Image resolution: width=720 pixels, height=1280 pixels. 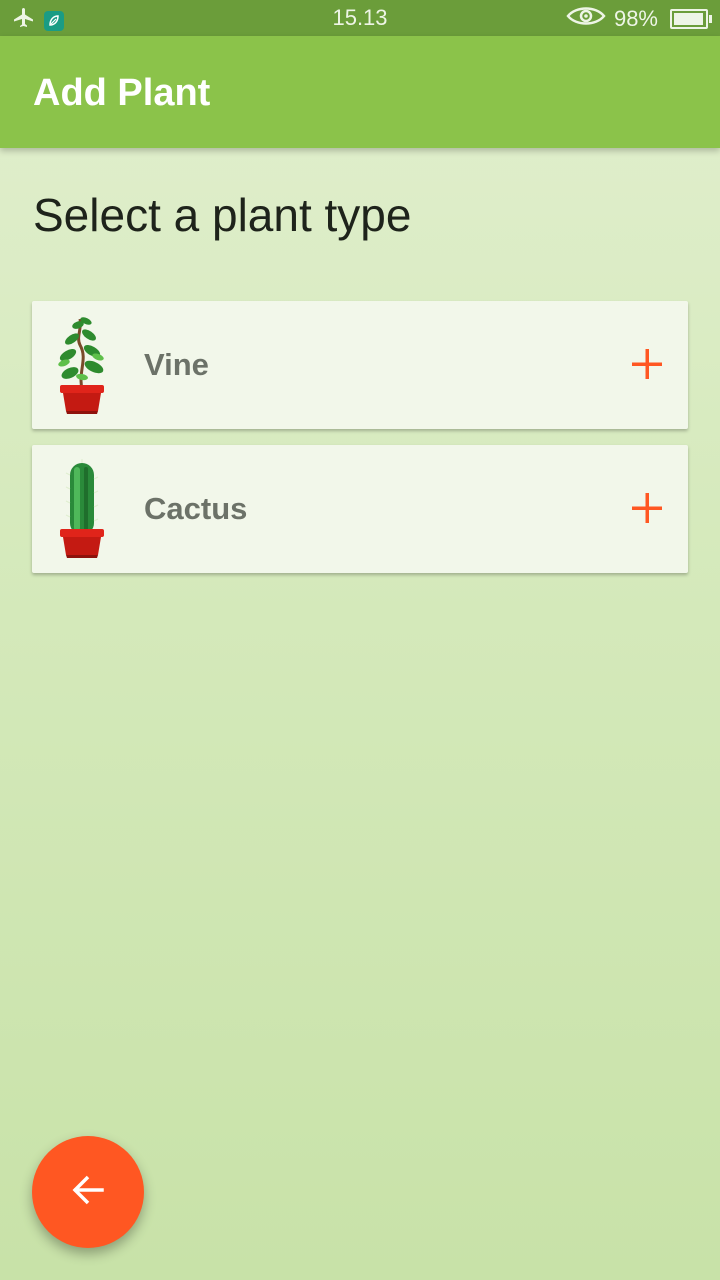 What do you see at coordinates (196, 508) in the screenshot?
I see `plant-type-label: Cactus` at bounding box center [196, 508].